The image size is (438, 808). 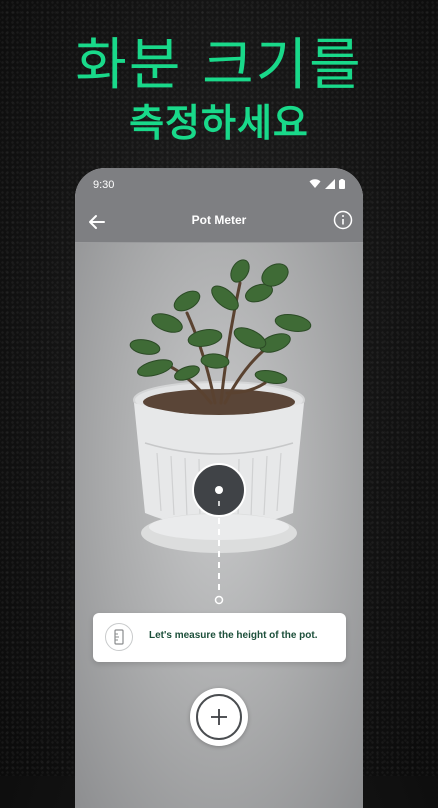 What do you see at coordinates (330, 184) in the screenshot?
I see `signal-icon` at bounding box center [330, 184].